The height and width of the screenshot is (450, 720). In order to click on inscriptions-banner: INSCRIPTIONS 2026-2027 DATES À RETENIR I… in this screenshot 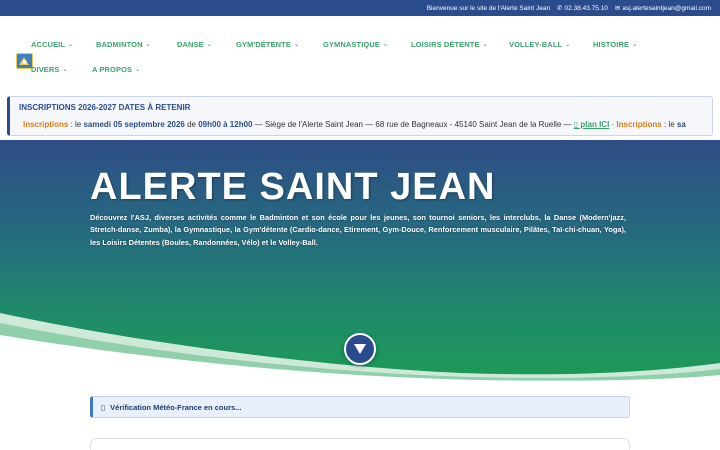, I will do `click(360, 116)`.